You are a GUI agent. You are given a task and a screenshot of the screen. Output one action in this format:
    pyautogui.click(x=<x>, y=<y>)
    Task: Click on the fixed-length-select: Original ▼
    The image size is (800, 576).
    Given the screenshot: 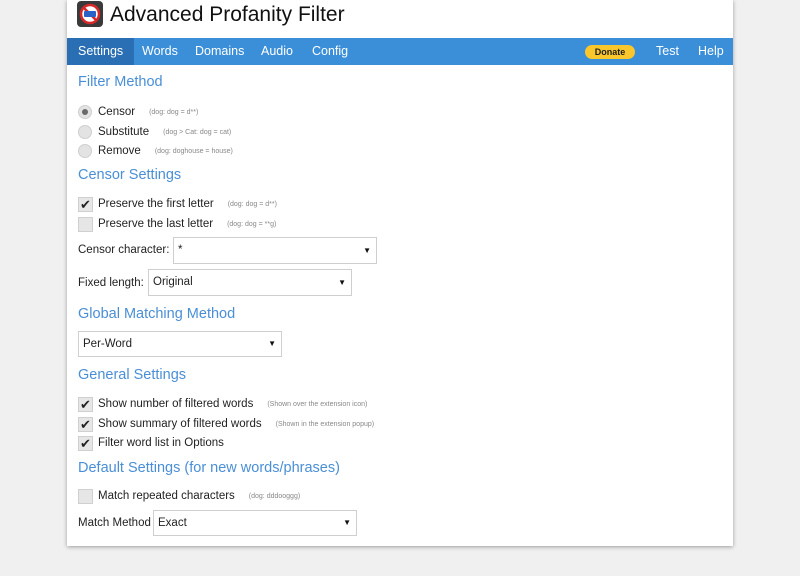 What is the action you would take?
    pyautogui.click(x=250, y=282)
    